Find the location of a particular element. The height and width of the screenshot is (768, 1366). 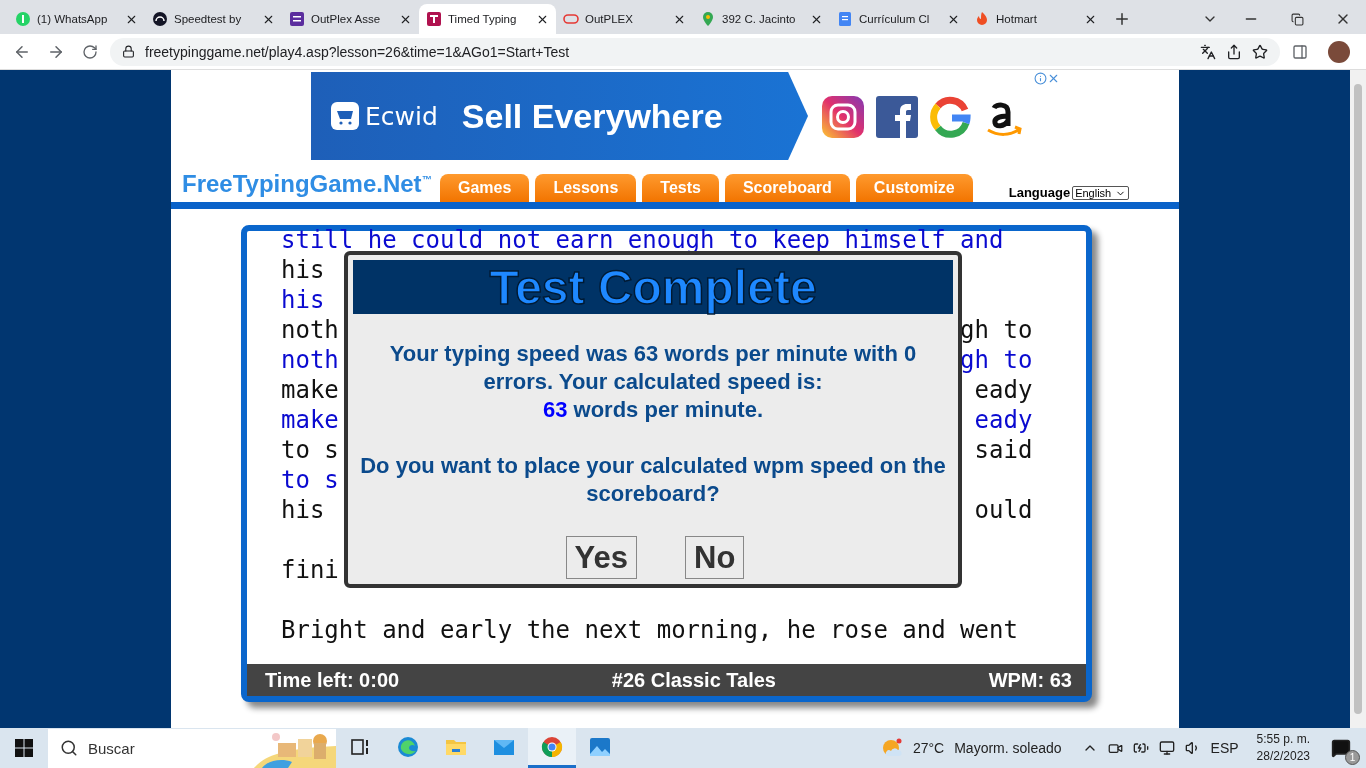

weather-icon is located at coordinates (891, 748).